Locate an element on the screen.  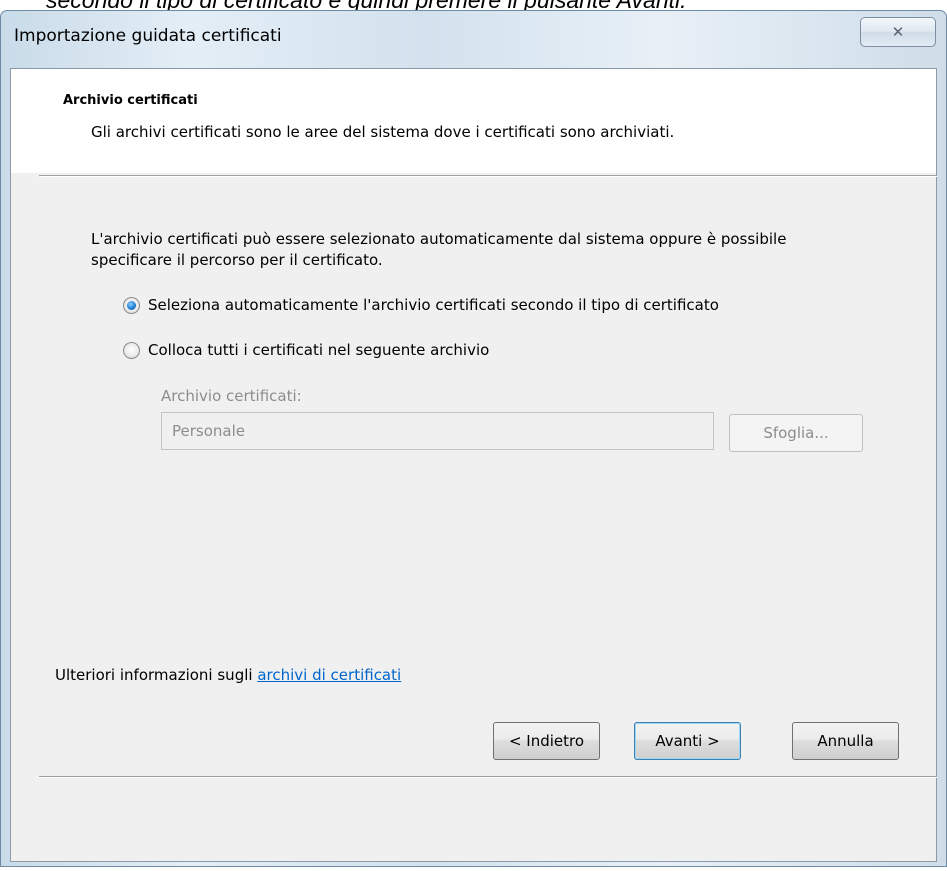
close-button: ✕ is located at coordinates (898, 32).